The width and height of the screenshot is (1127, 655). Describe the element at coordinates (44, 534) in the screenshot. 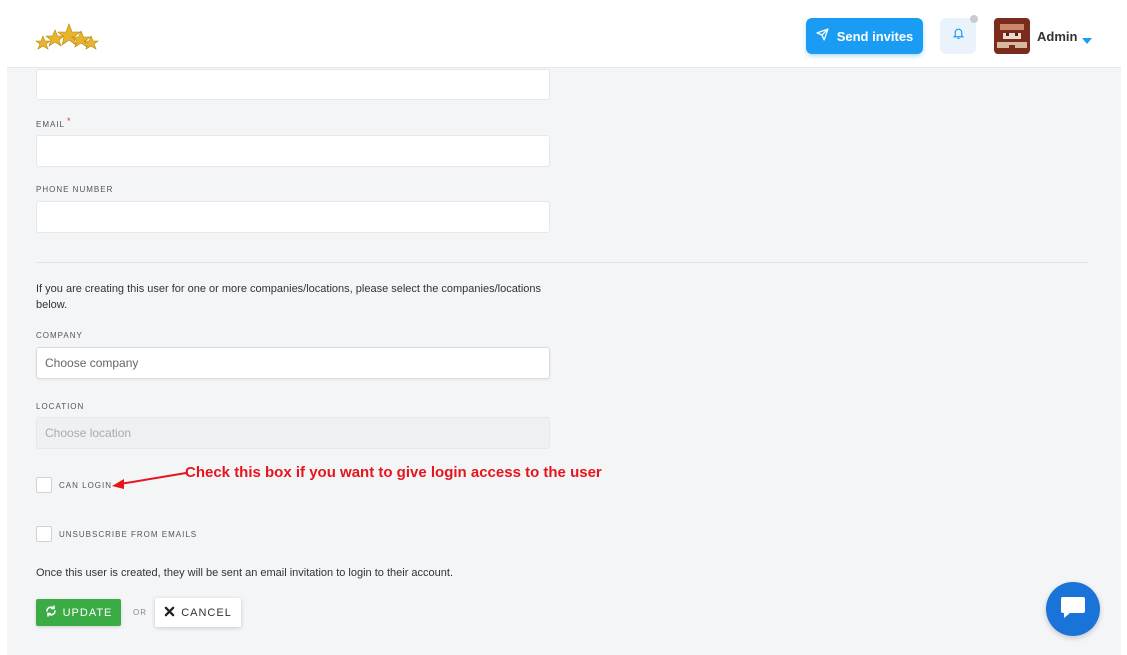

I see `unsubscribe-checkbox` at that location.